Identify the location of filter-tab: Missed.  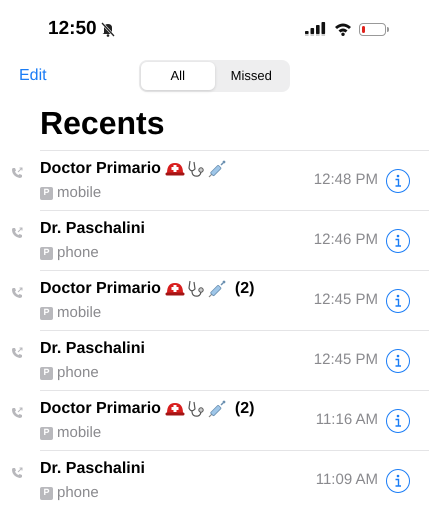
(251, 76).